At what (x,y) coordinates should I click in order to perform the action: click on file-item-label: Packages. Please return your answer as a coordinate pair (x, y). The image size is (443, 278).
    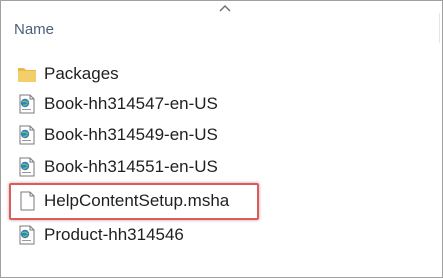
    Looking at the image, I should click on (81, 73).